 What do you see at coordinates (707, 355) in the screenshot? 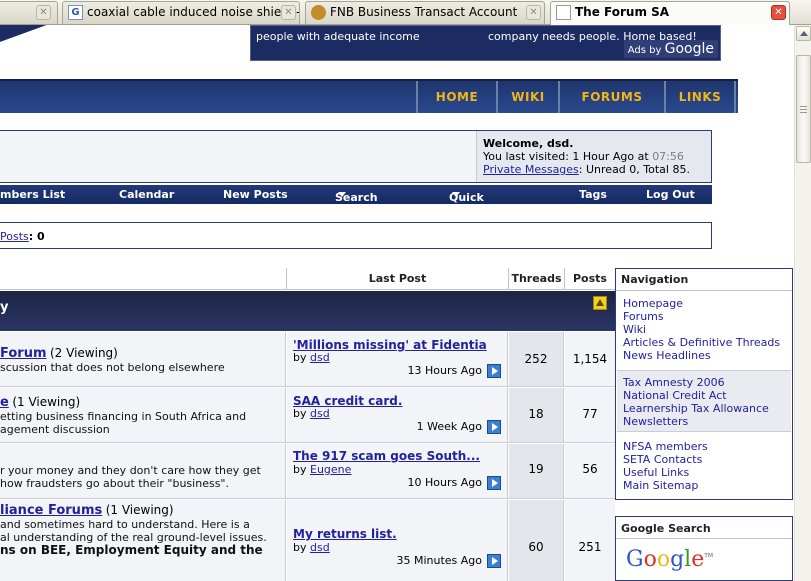
I see `nav-link-news: News Headlines` at bounding box center [707, 355].